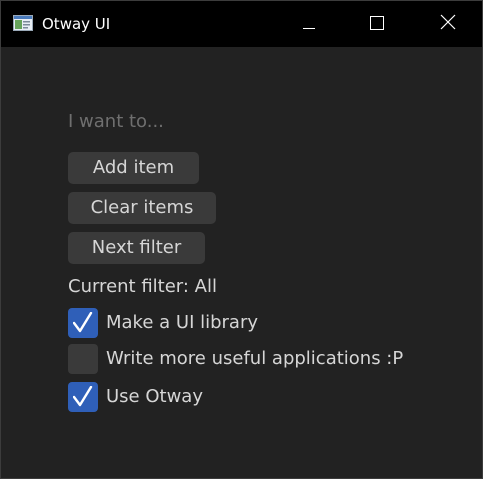 Image resolution: width=483 pixels, height=479 pixels. I want to click on clear-items-button: Clear items, so click(142, 208).